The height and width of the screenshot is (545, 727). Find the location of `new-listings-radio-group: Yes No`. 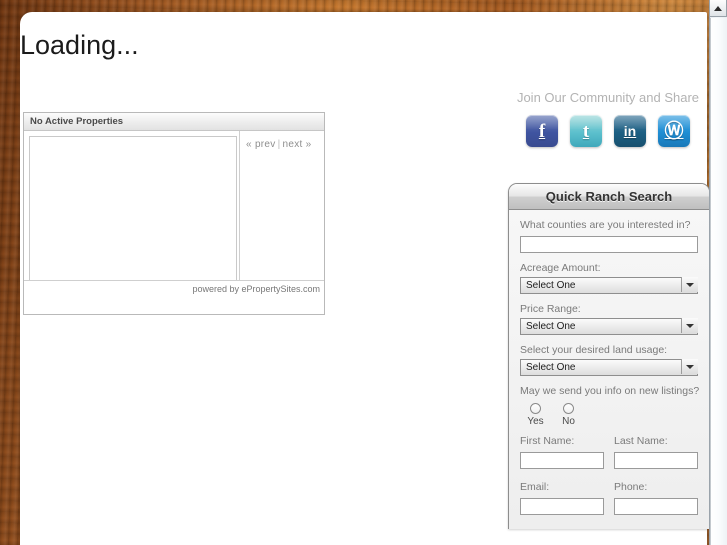

new-listings-radio-group: Yes No is located at coordinates (609, 415).